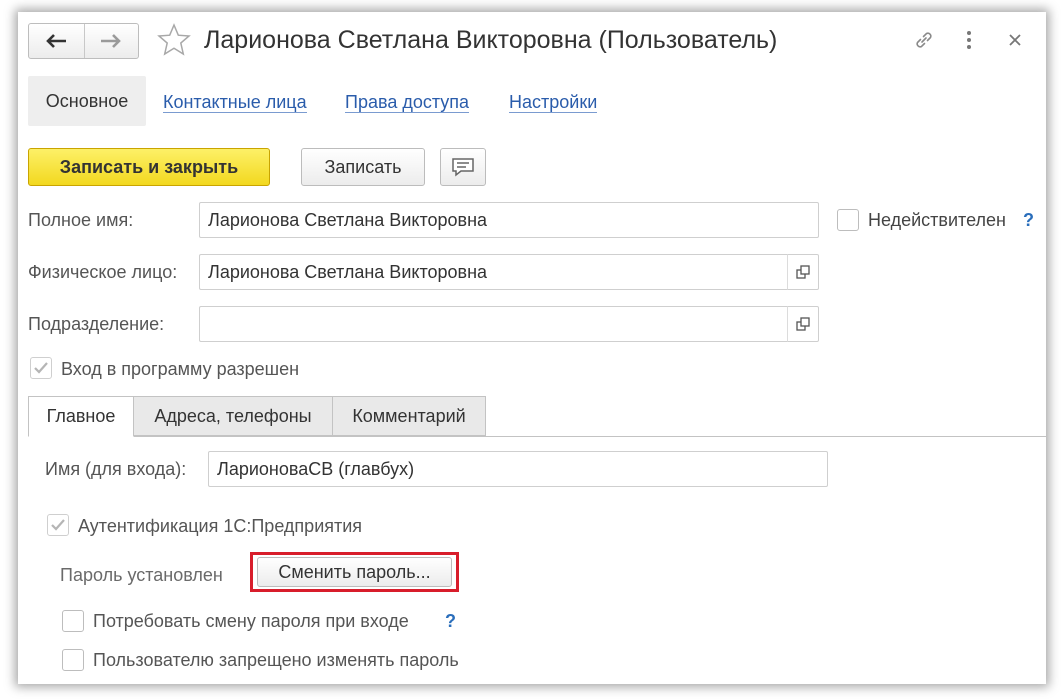 This screenshot has height=700, width=1062. Describe the element at coordinates (363, 167) in the screenshot. I see `save-button: Записать` at that location.